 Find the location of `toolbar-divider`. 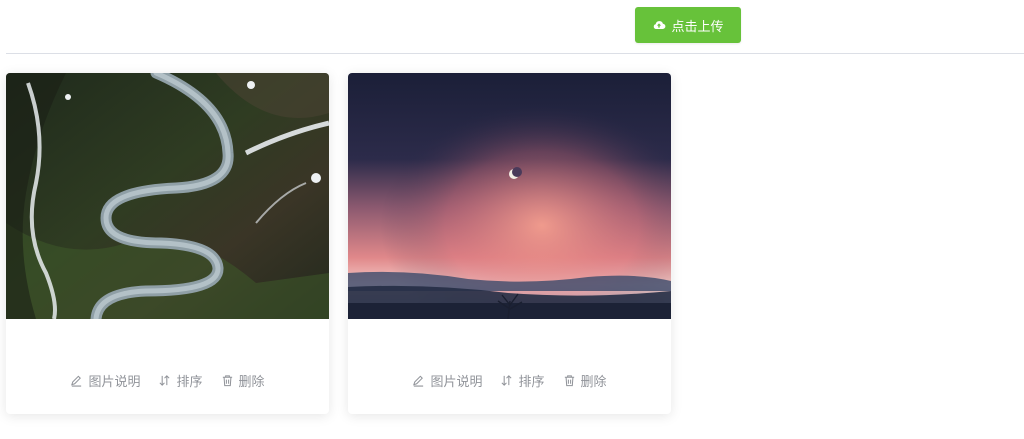

toolbar-divider is located at coordinates (515, 53).